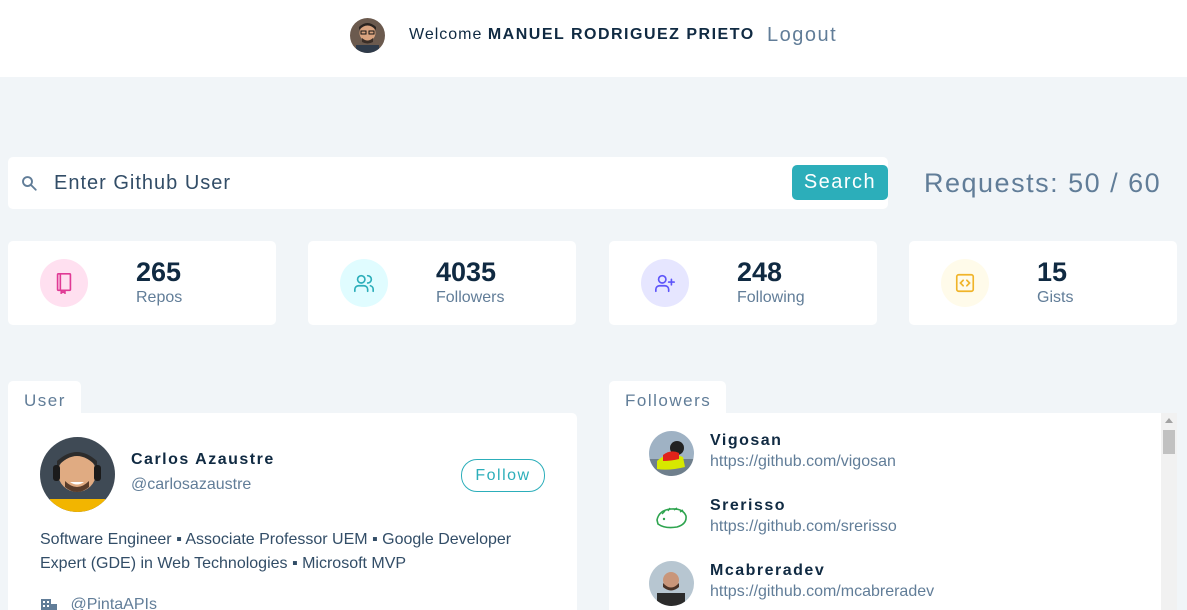 The width and height of the screenshot is (1187, 610). What do you see at coordinates (159, 297) in the screenshot?
I see `stat-label: Repos` at bounding box center [159, 297].